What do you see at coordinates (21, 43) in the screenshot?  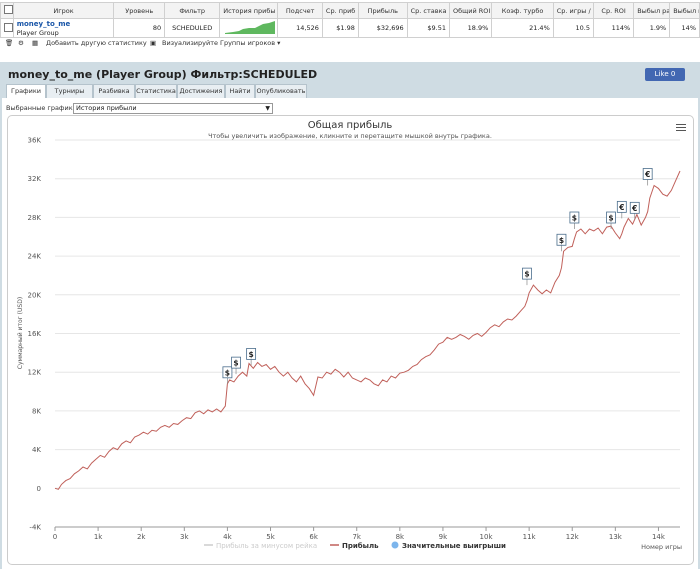 I see `settings-icon: ⚙` at bounding box center [21, 43].